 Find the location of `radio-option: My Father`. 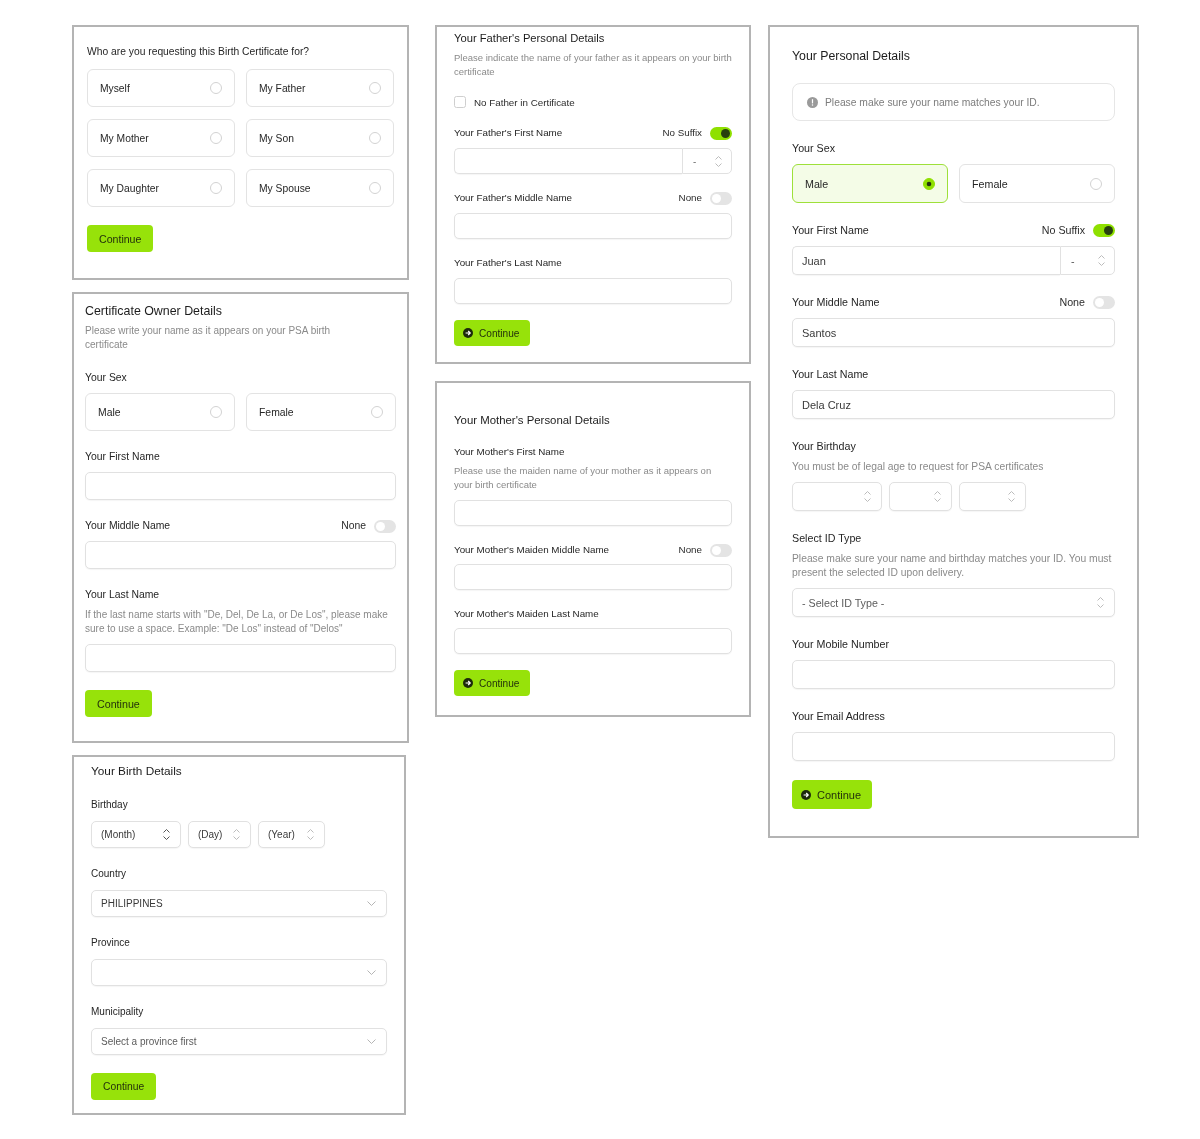

radio-option: My Father is located at coordinates (320, 88).